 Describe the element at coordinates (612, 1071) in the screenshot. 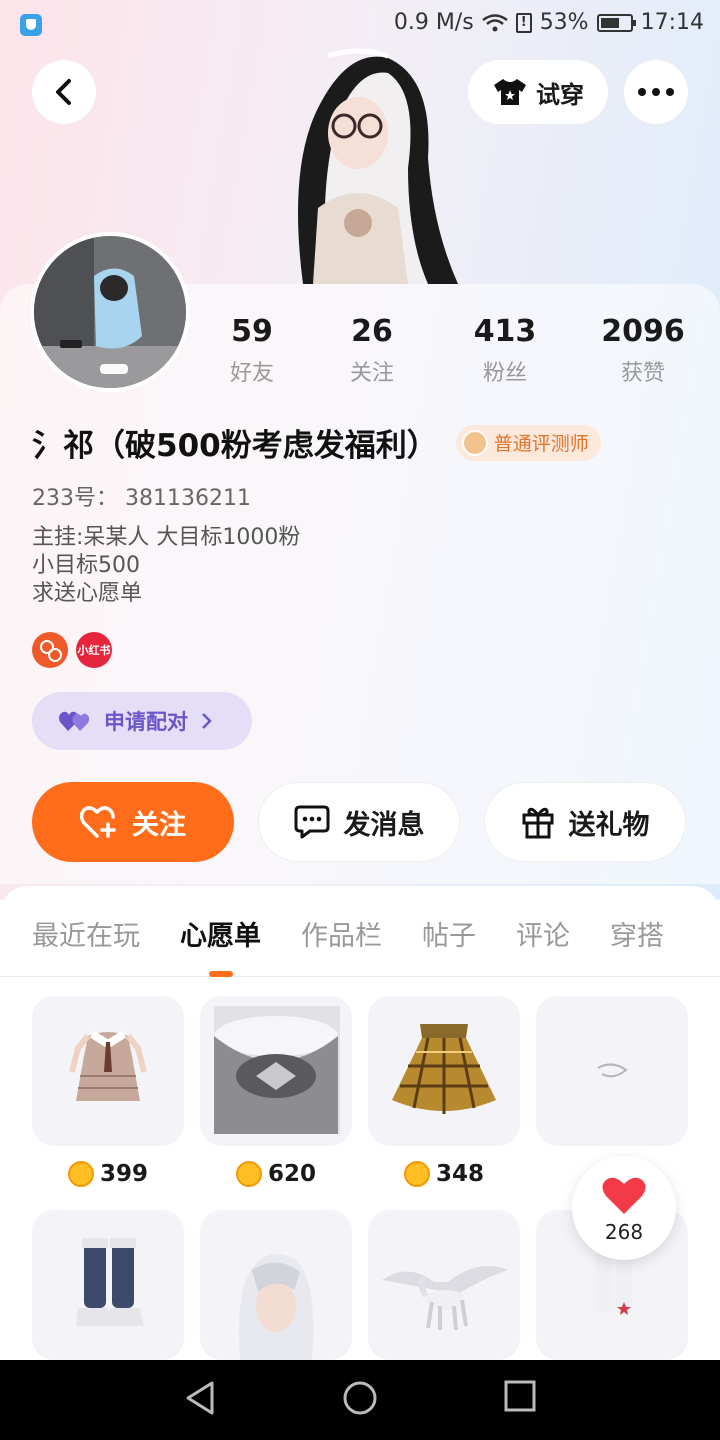

I see `hair-clip-icon` at that location.